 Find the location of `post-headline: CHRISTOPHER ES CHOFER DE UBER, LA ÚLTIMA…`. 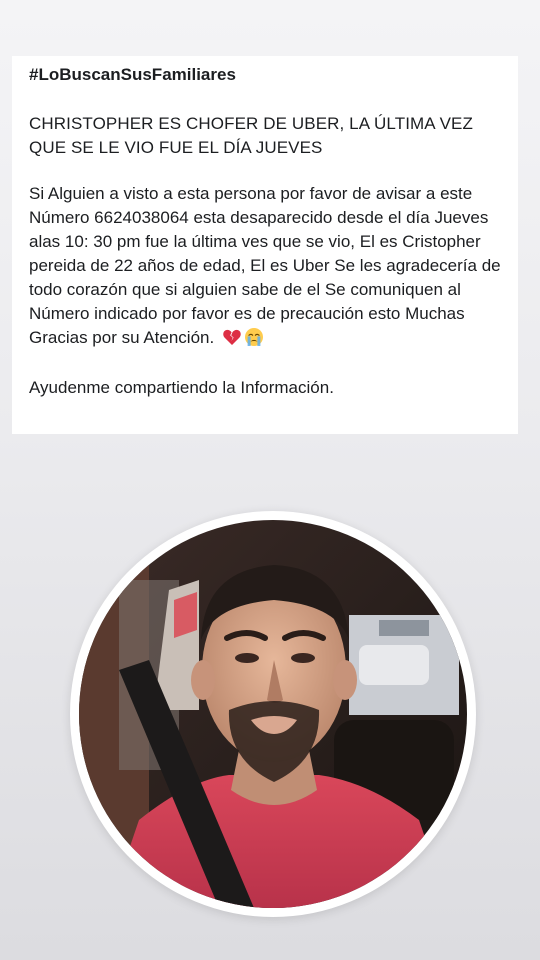

post-headline: CHRISTOPHER ES CHOFER DE UBER, LA ÚLTIMA… is located at coordinates (251, 135).